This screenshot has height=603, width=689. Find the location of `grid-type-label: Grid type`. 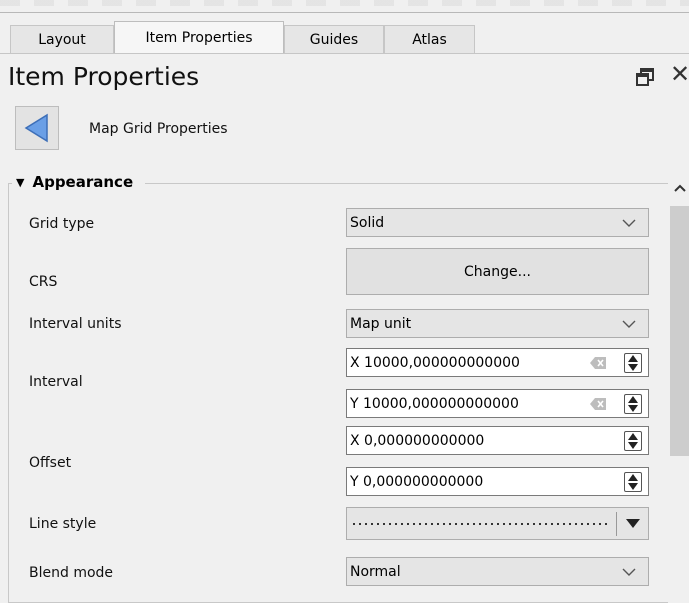

grid-type-label: Grid type is located at coordinates (62, 224).